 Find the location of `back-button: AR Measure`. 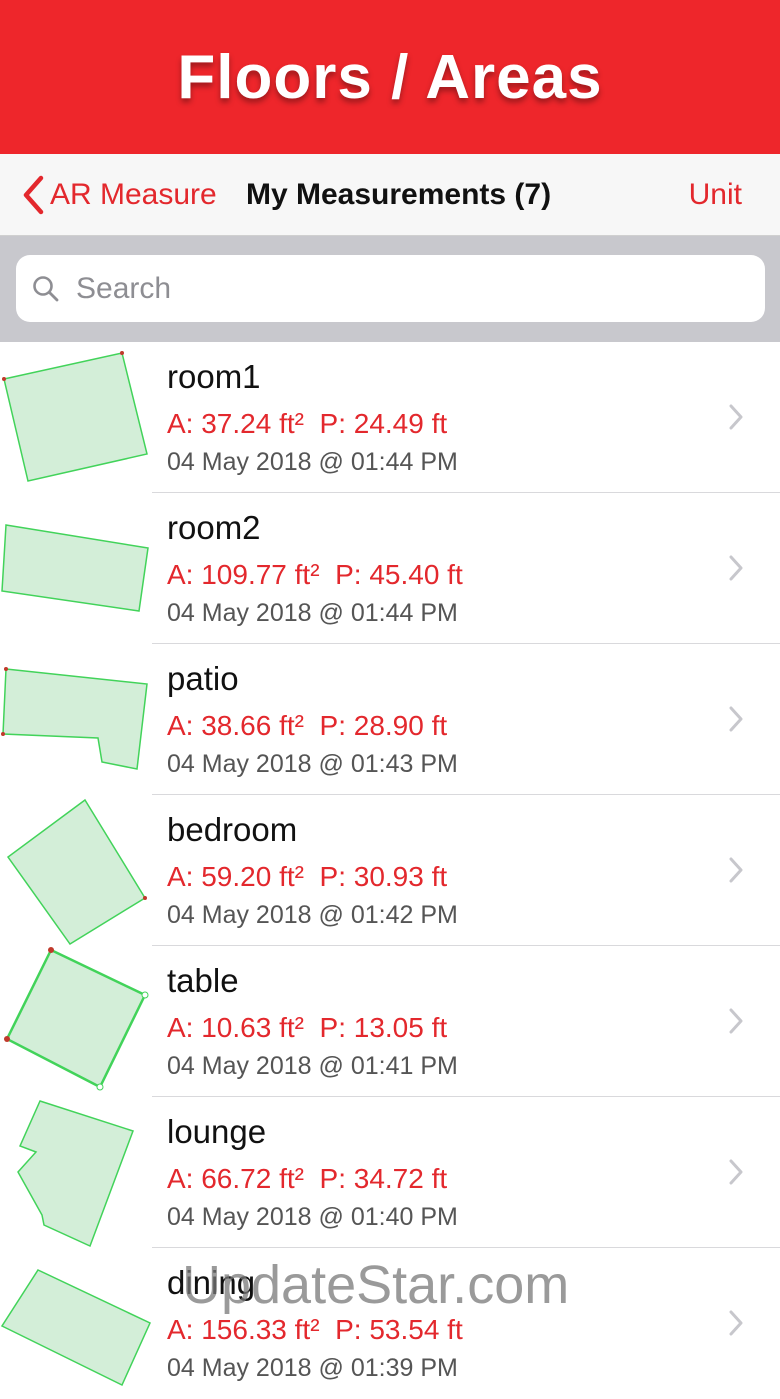

back-button: AR Measure is located at coordinates (119, 195).